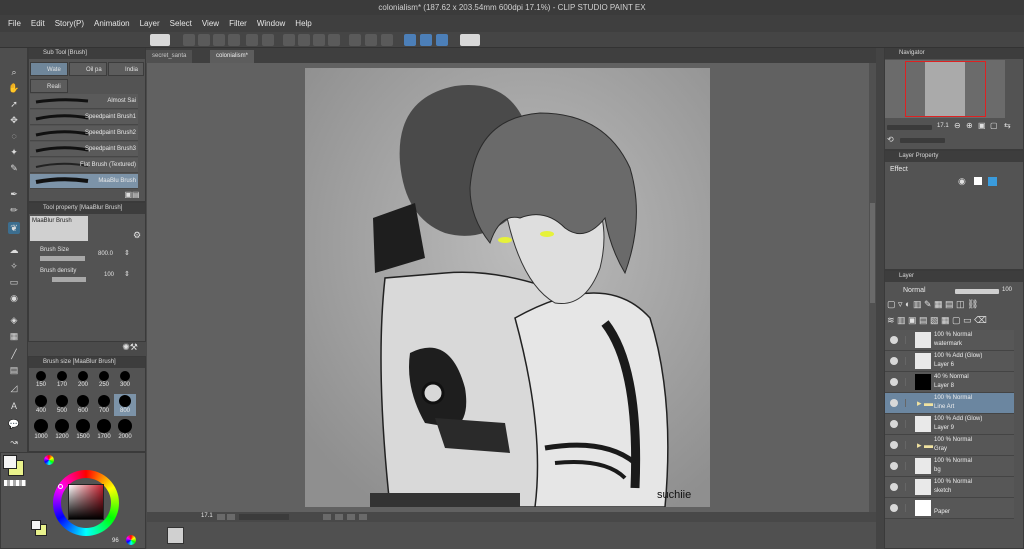 The image size is (1024, 549). Describe the element at coordinates (204, 40) in the screenshot. I see `open-folder-icon` at that location.